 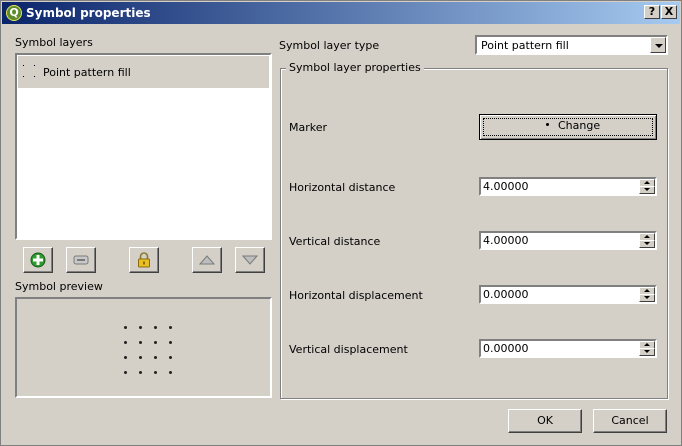 I want to click on group-title: Symbol layer properties, so click(x=355, y=67).